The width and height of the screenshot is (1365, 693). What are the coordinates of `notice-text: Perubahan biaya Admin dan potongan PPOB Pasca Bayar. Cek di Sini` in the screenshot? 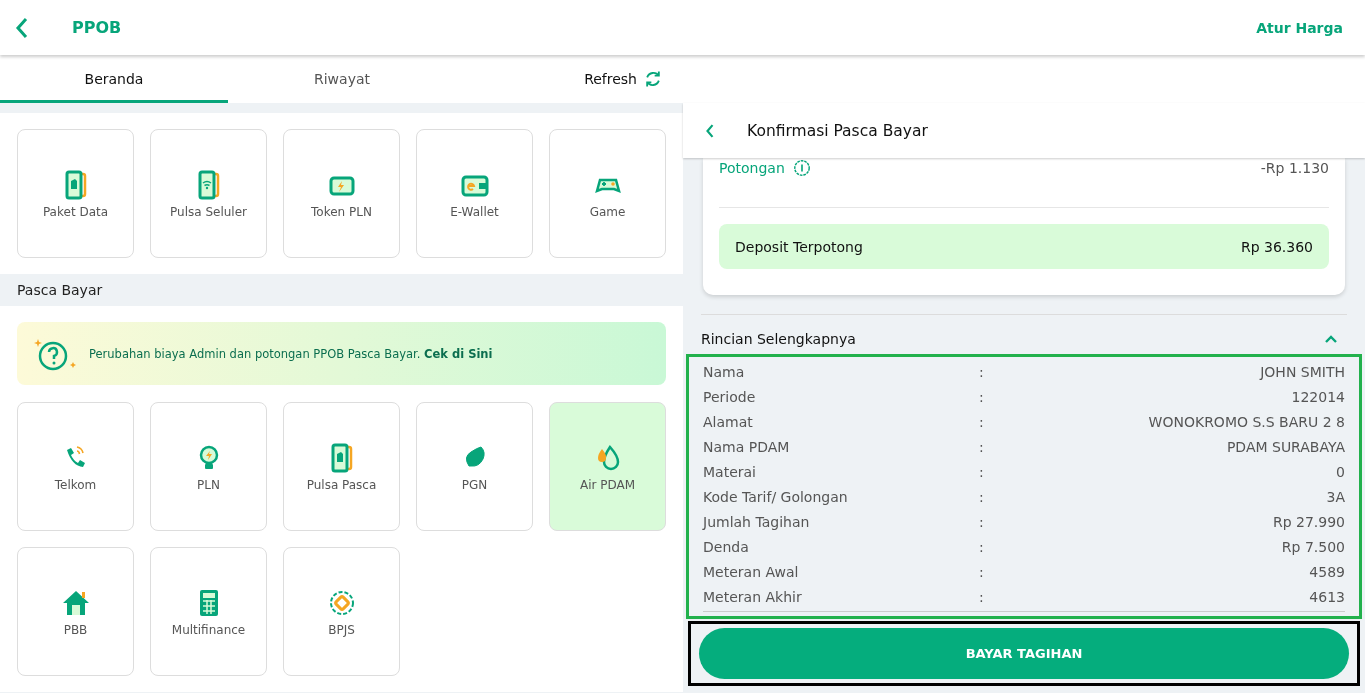 It's located at (291, 353).